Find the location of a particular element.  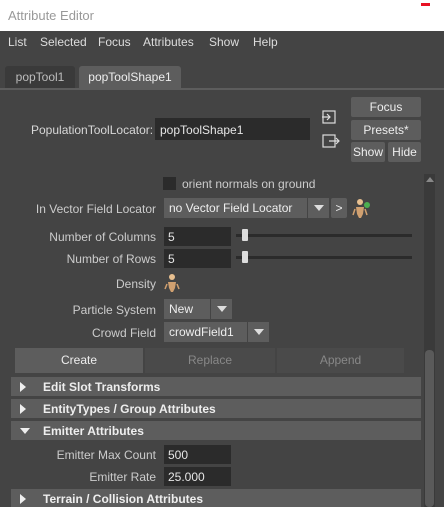

tab-poptoolshape1: popToolShape1 is located at coordinates (130, 77).